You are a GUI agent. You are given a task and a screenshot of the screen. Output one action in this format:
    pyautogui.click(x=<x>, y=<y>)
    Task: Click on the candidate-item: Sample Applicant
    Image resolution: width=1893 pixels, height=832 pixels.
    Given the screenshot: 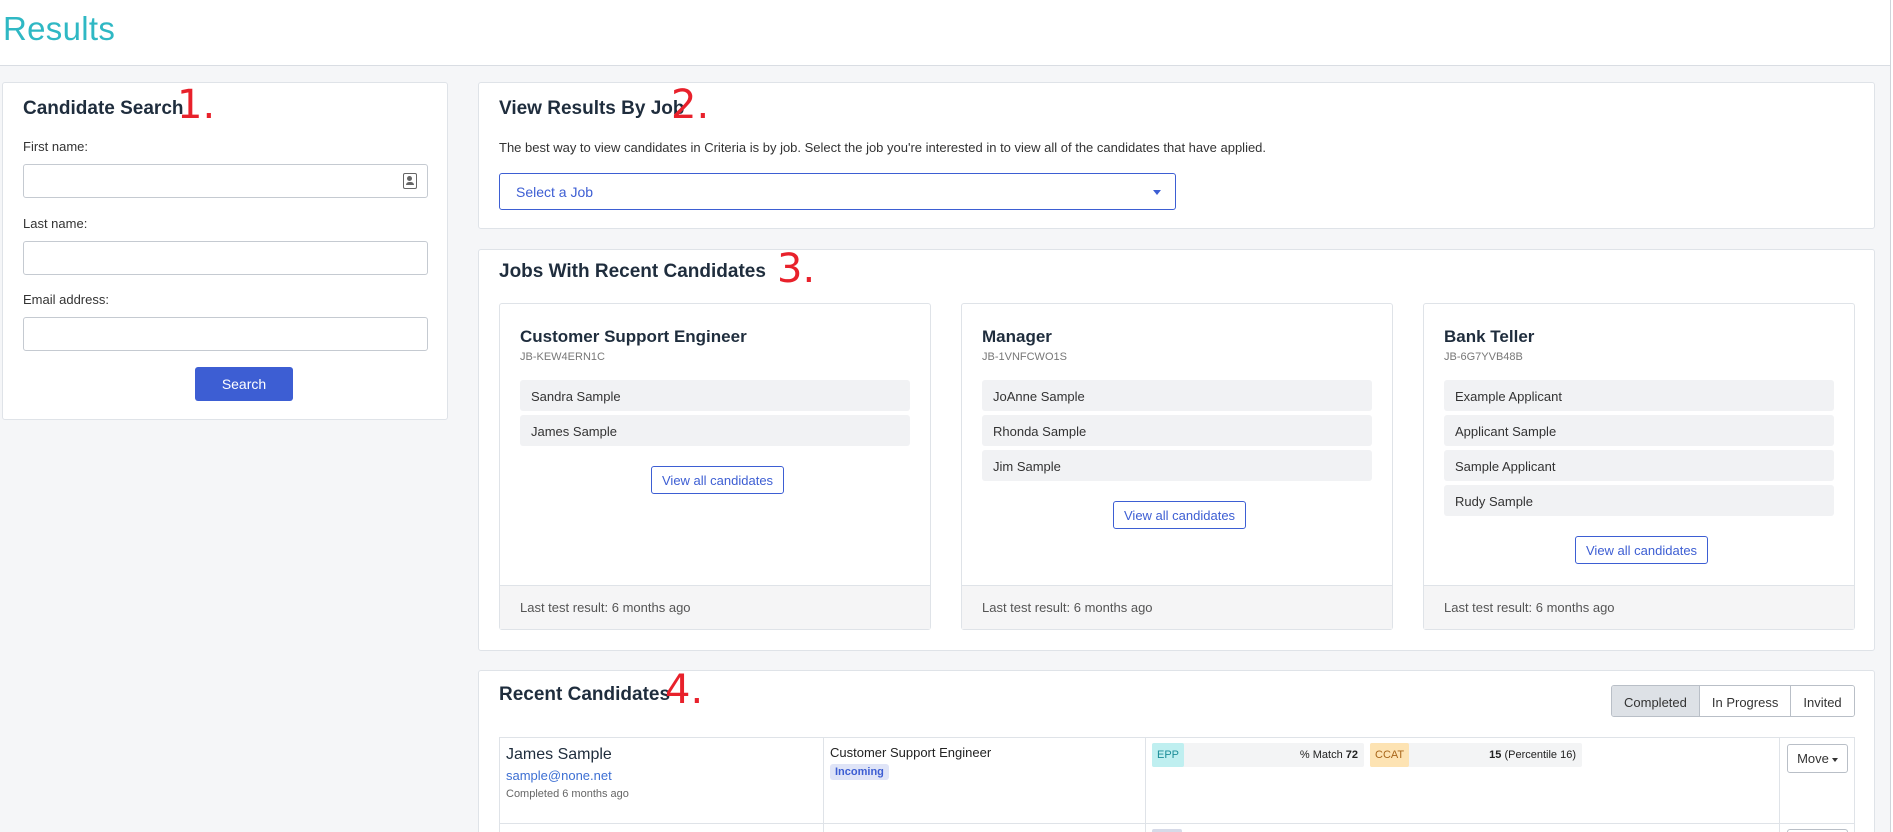 What is the action you would take?
    pyautogui.click(x=1639, y=465)
    